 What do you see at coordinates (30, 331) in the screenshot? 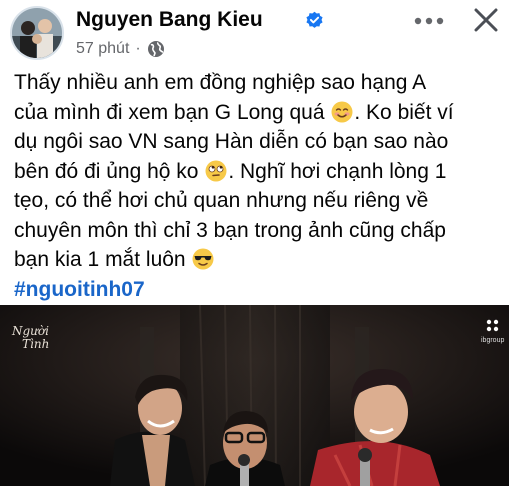
I see `stage-logo-left: Người` at bounding box center [30, 331].